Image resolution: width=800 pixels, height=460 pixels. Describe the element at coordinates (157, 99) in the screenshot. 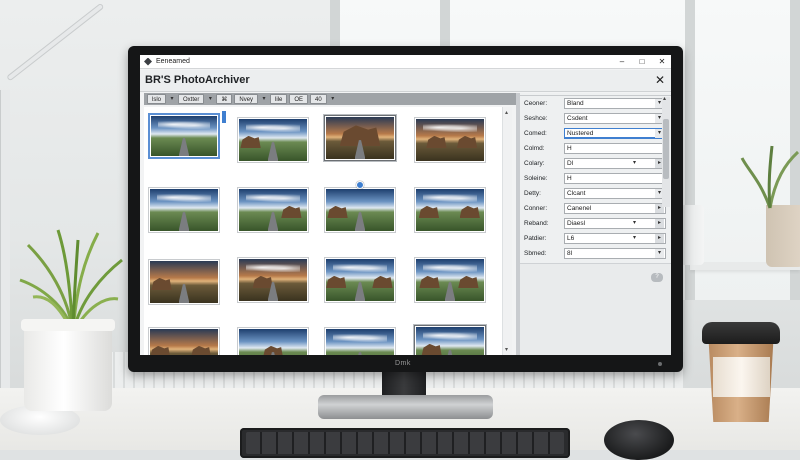

I see `toolbar-item-1: lslo` at that location.